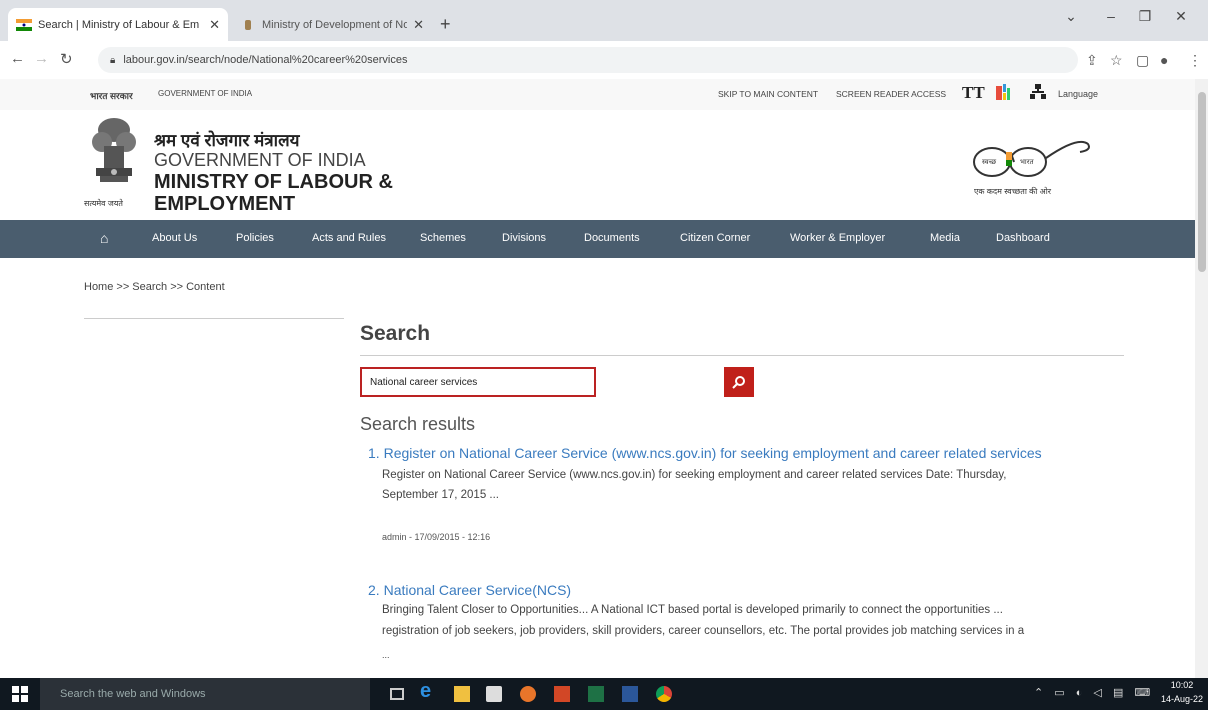 The width and height of the screenshot is (1208, 710). Describe the element at coordinates (768, 94) in the screenshot. I see `skip-to-main-link: SKIP TO MAIN CONTENT` at that location.